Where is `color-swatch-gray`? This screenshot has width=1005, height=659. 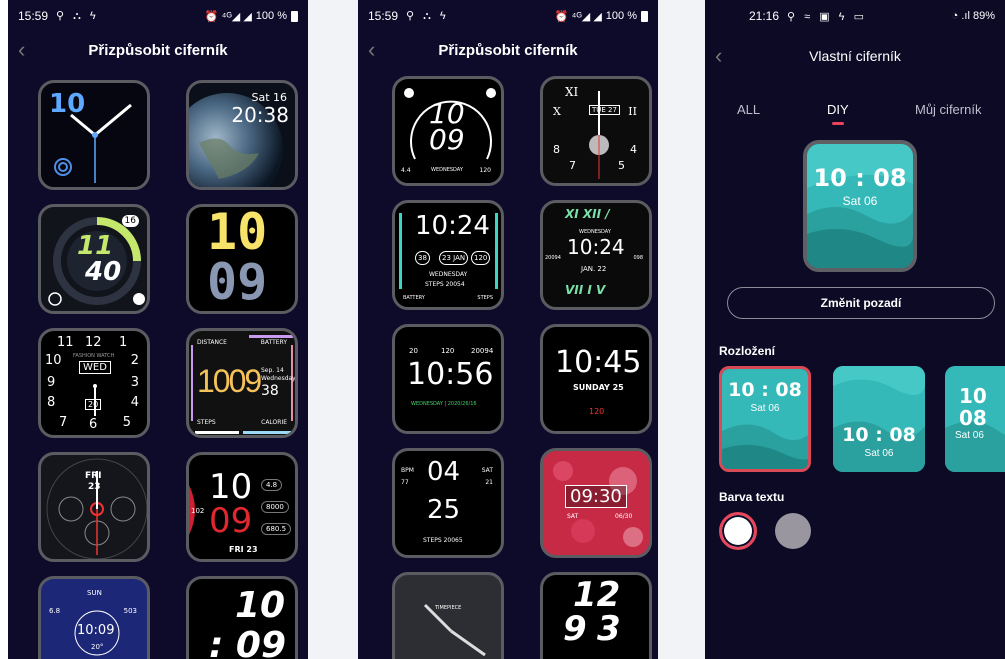
color-swatch-gray is located at coordinates (793, 531).